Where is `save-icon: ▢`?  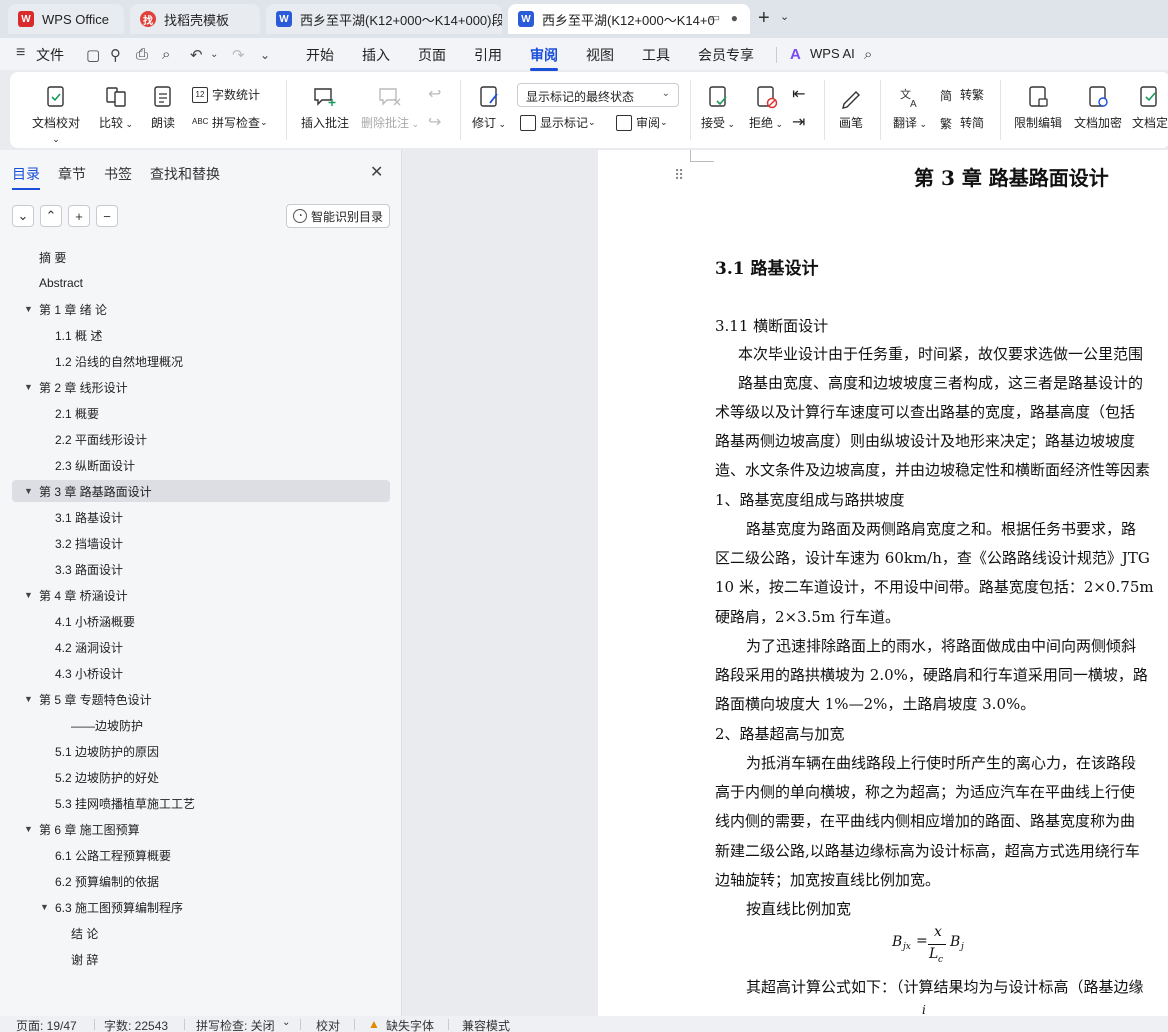
save-icon: ▢ is located at coordinates (93, 55).